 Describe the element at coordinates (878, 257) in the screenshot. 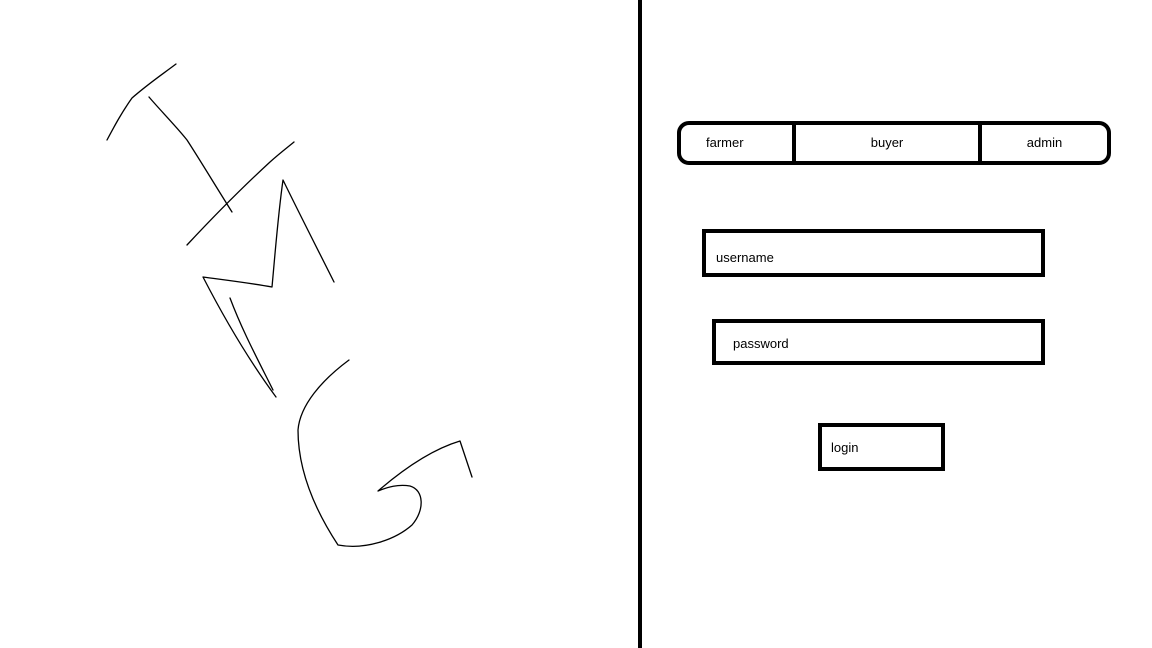

I see `username-input` at that location.